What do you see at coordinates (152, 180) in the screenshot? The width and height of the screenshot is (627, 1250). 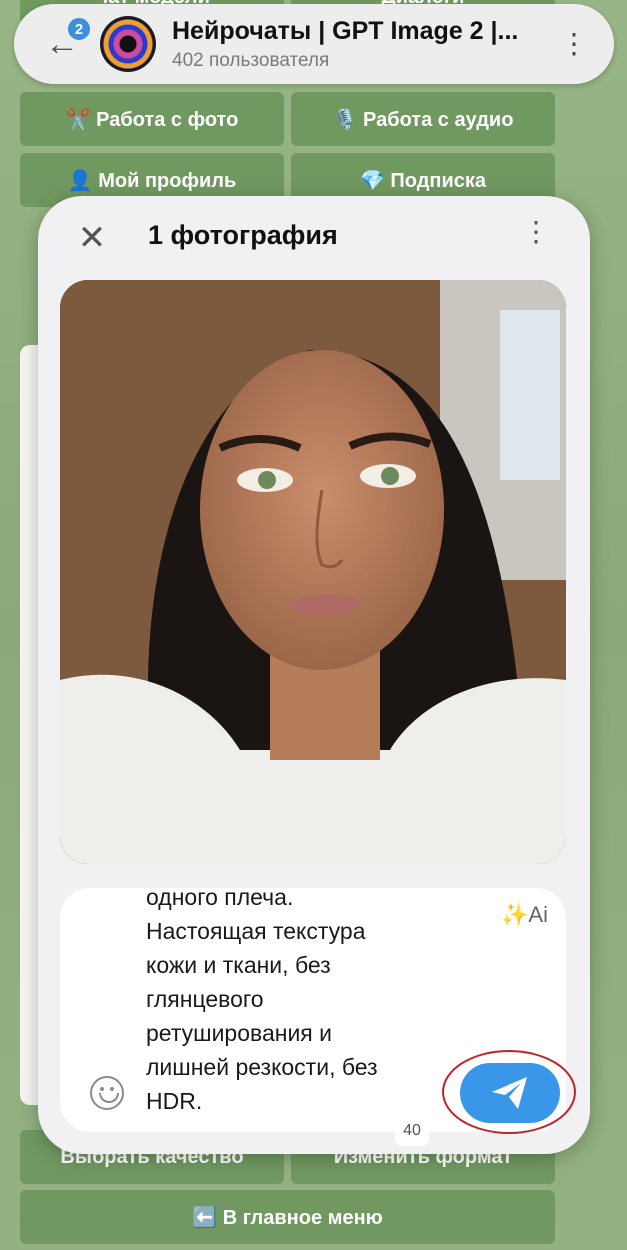 I see `keyboard-button-label: 👤 Мой профиль` at bounding box center [152, 180].